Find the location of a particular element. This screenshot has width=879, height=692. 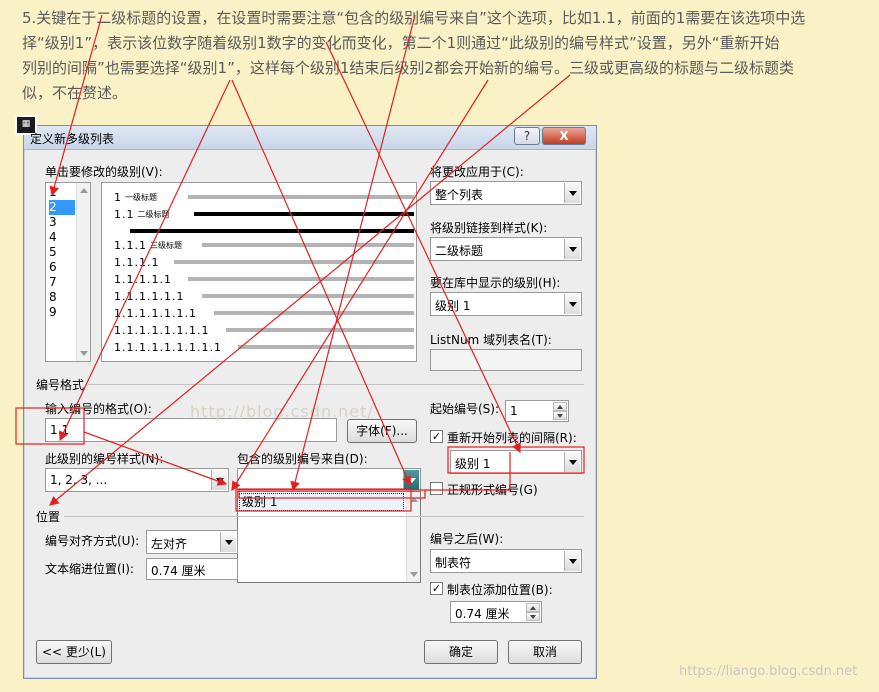

restart-highlight-box is located at coordinates (516, 460).